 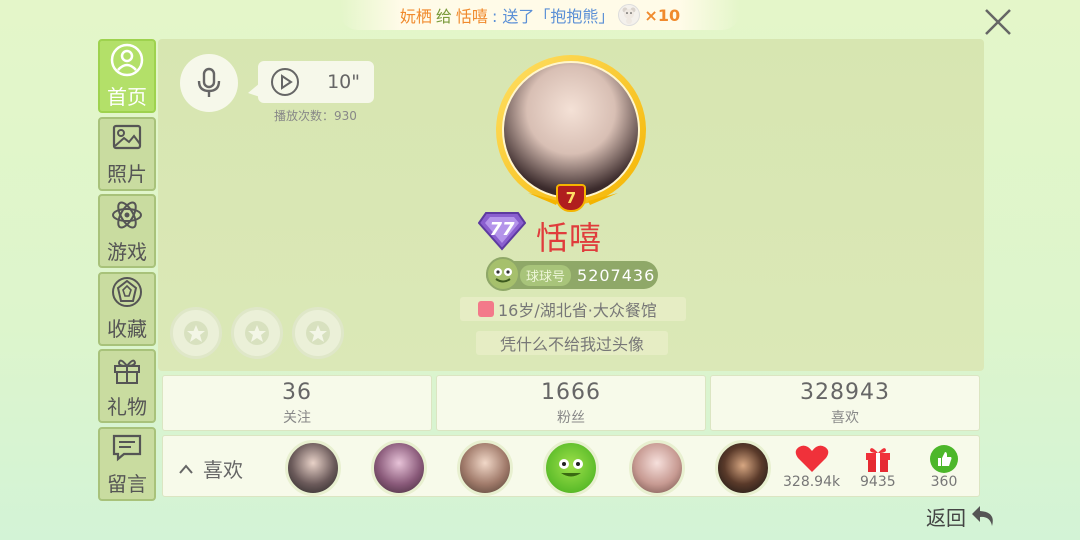 I want to click on thumbs-up-icon, so click(x=944, y=459).